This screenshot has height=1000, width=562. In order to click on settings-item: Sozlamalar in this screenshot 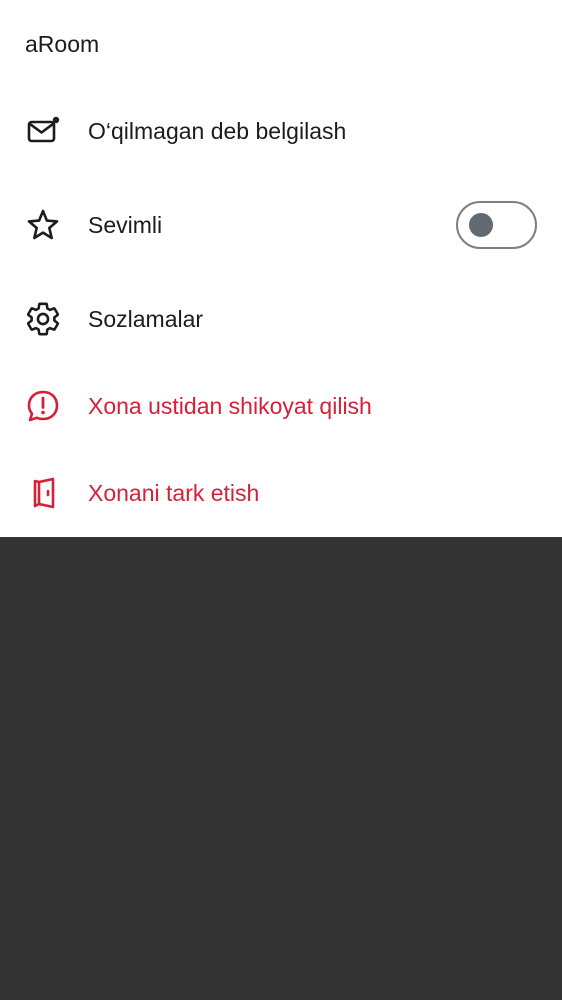, I will do `click(281, 319)`.